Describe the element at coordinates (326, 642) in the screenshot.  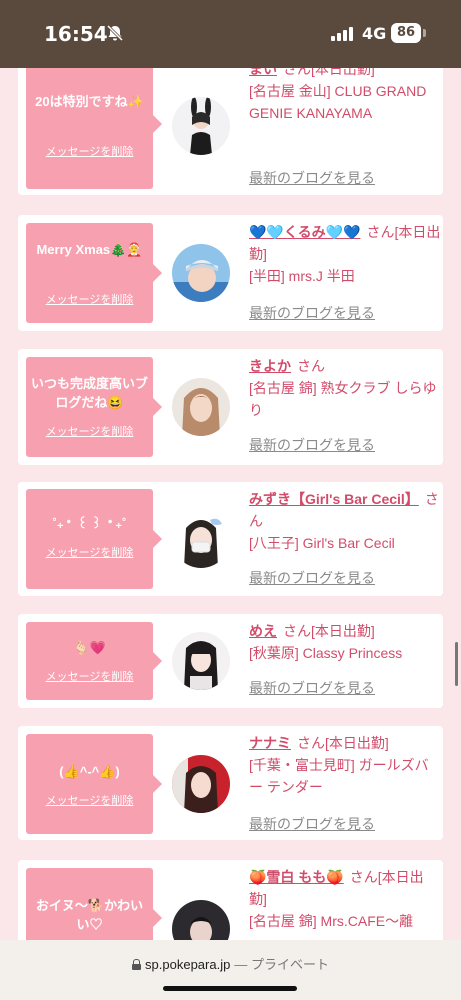
I see `cast-info: めえ さん[本日出勤] [秋葉原] Classy Princess` at that location.